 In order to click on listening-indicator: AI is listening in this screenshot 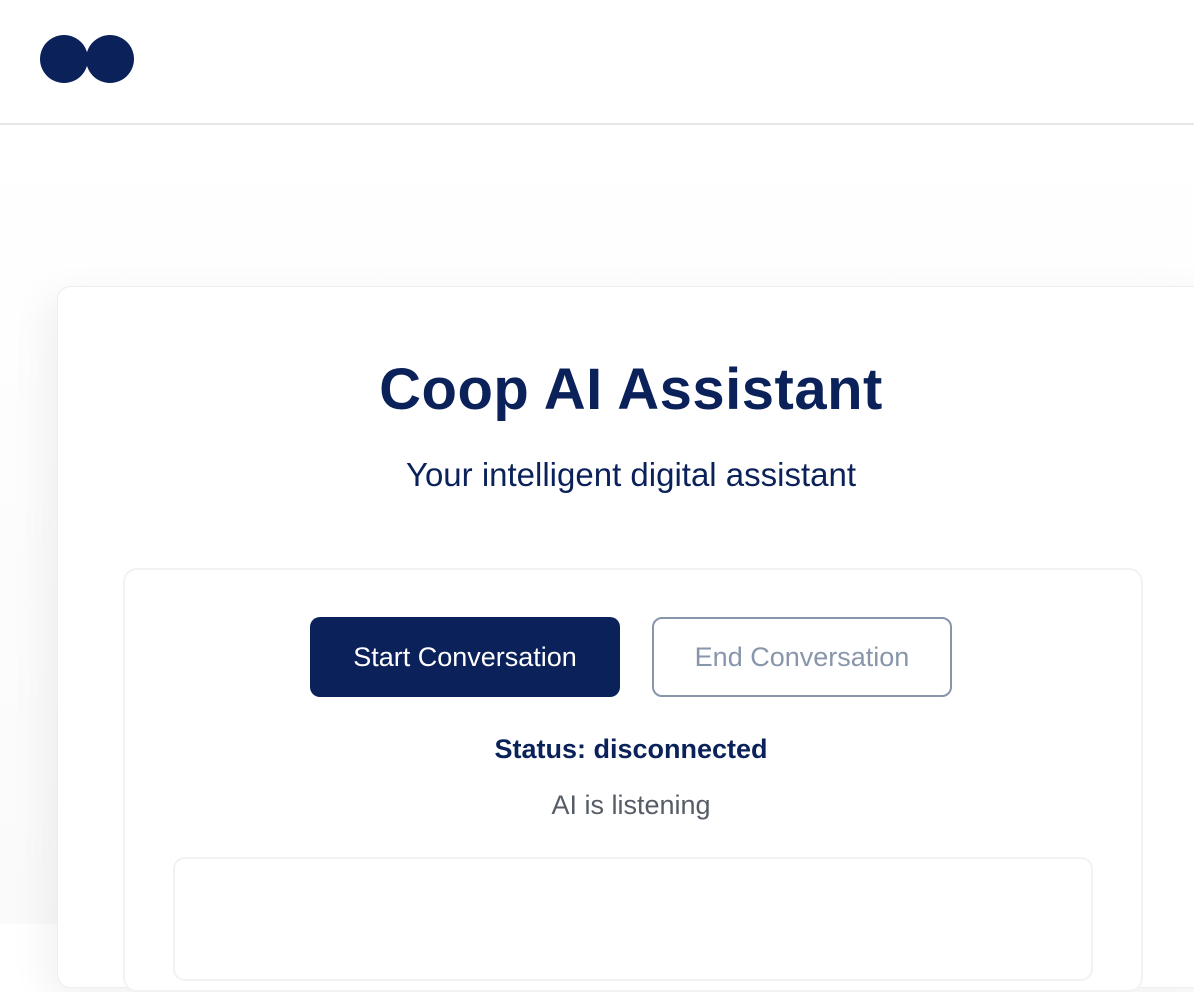, I will do `click(631, 805)`.